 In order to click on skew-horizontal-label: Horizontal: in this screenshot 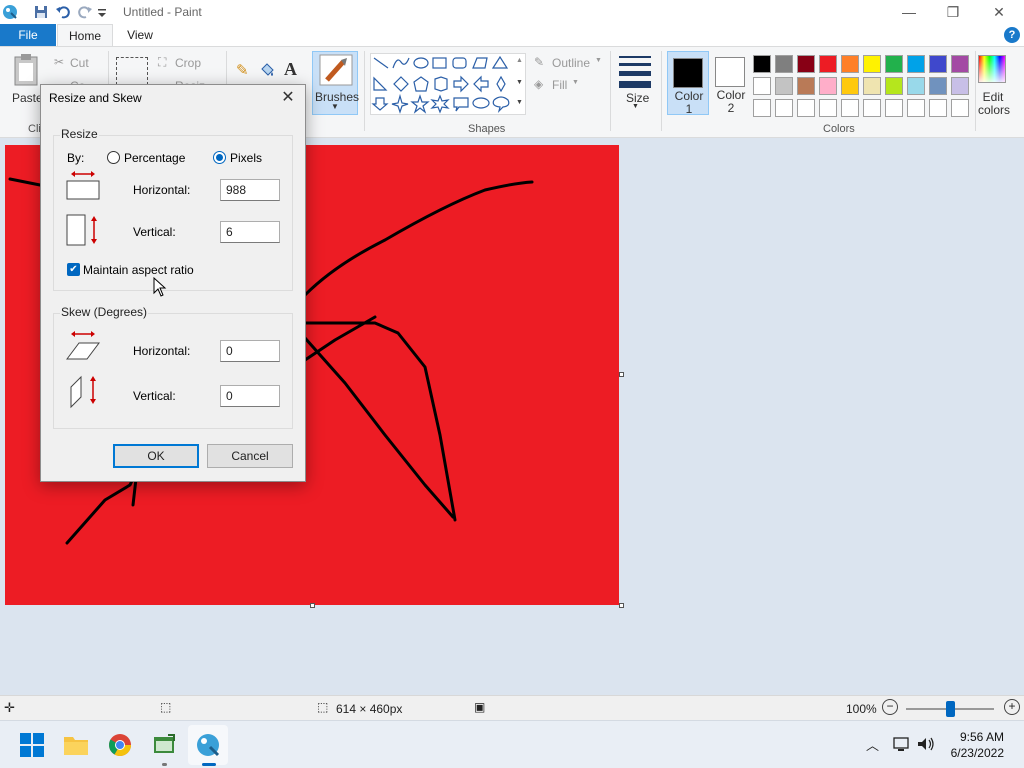, I will do `click(162, 351)`.